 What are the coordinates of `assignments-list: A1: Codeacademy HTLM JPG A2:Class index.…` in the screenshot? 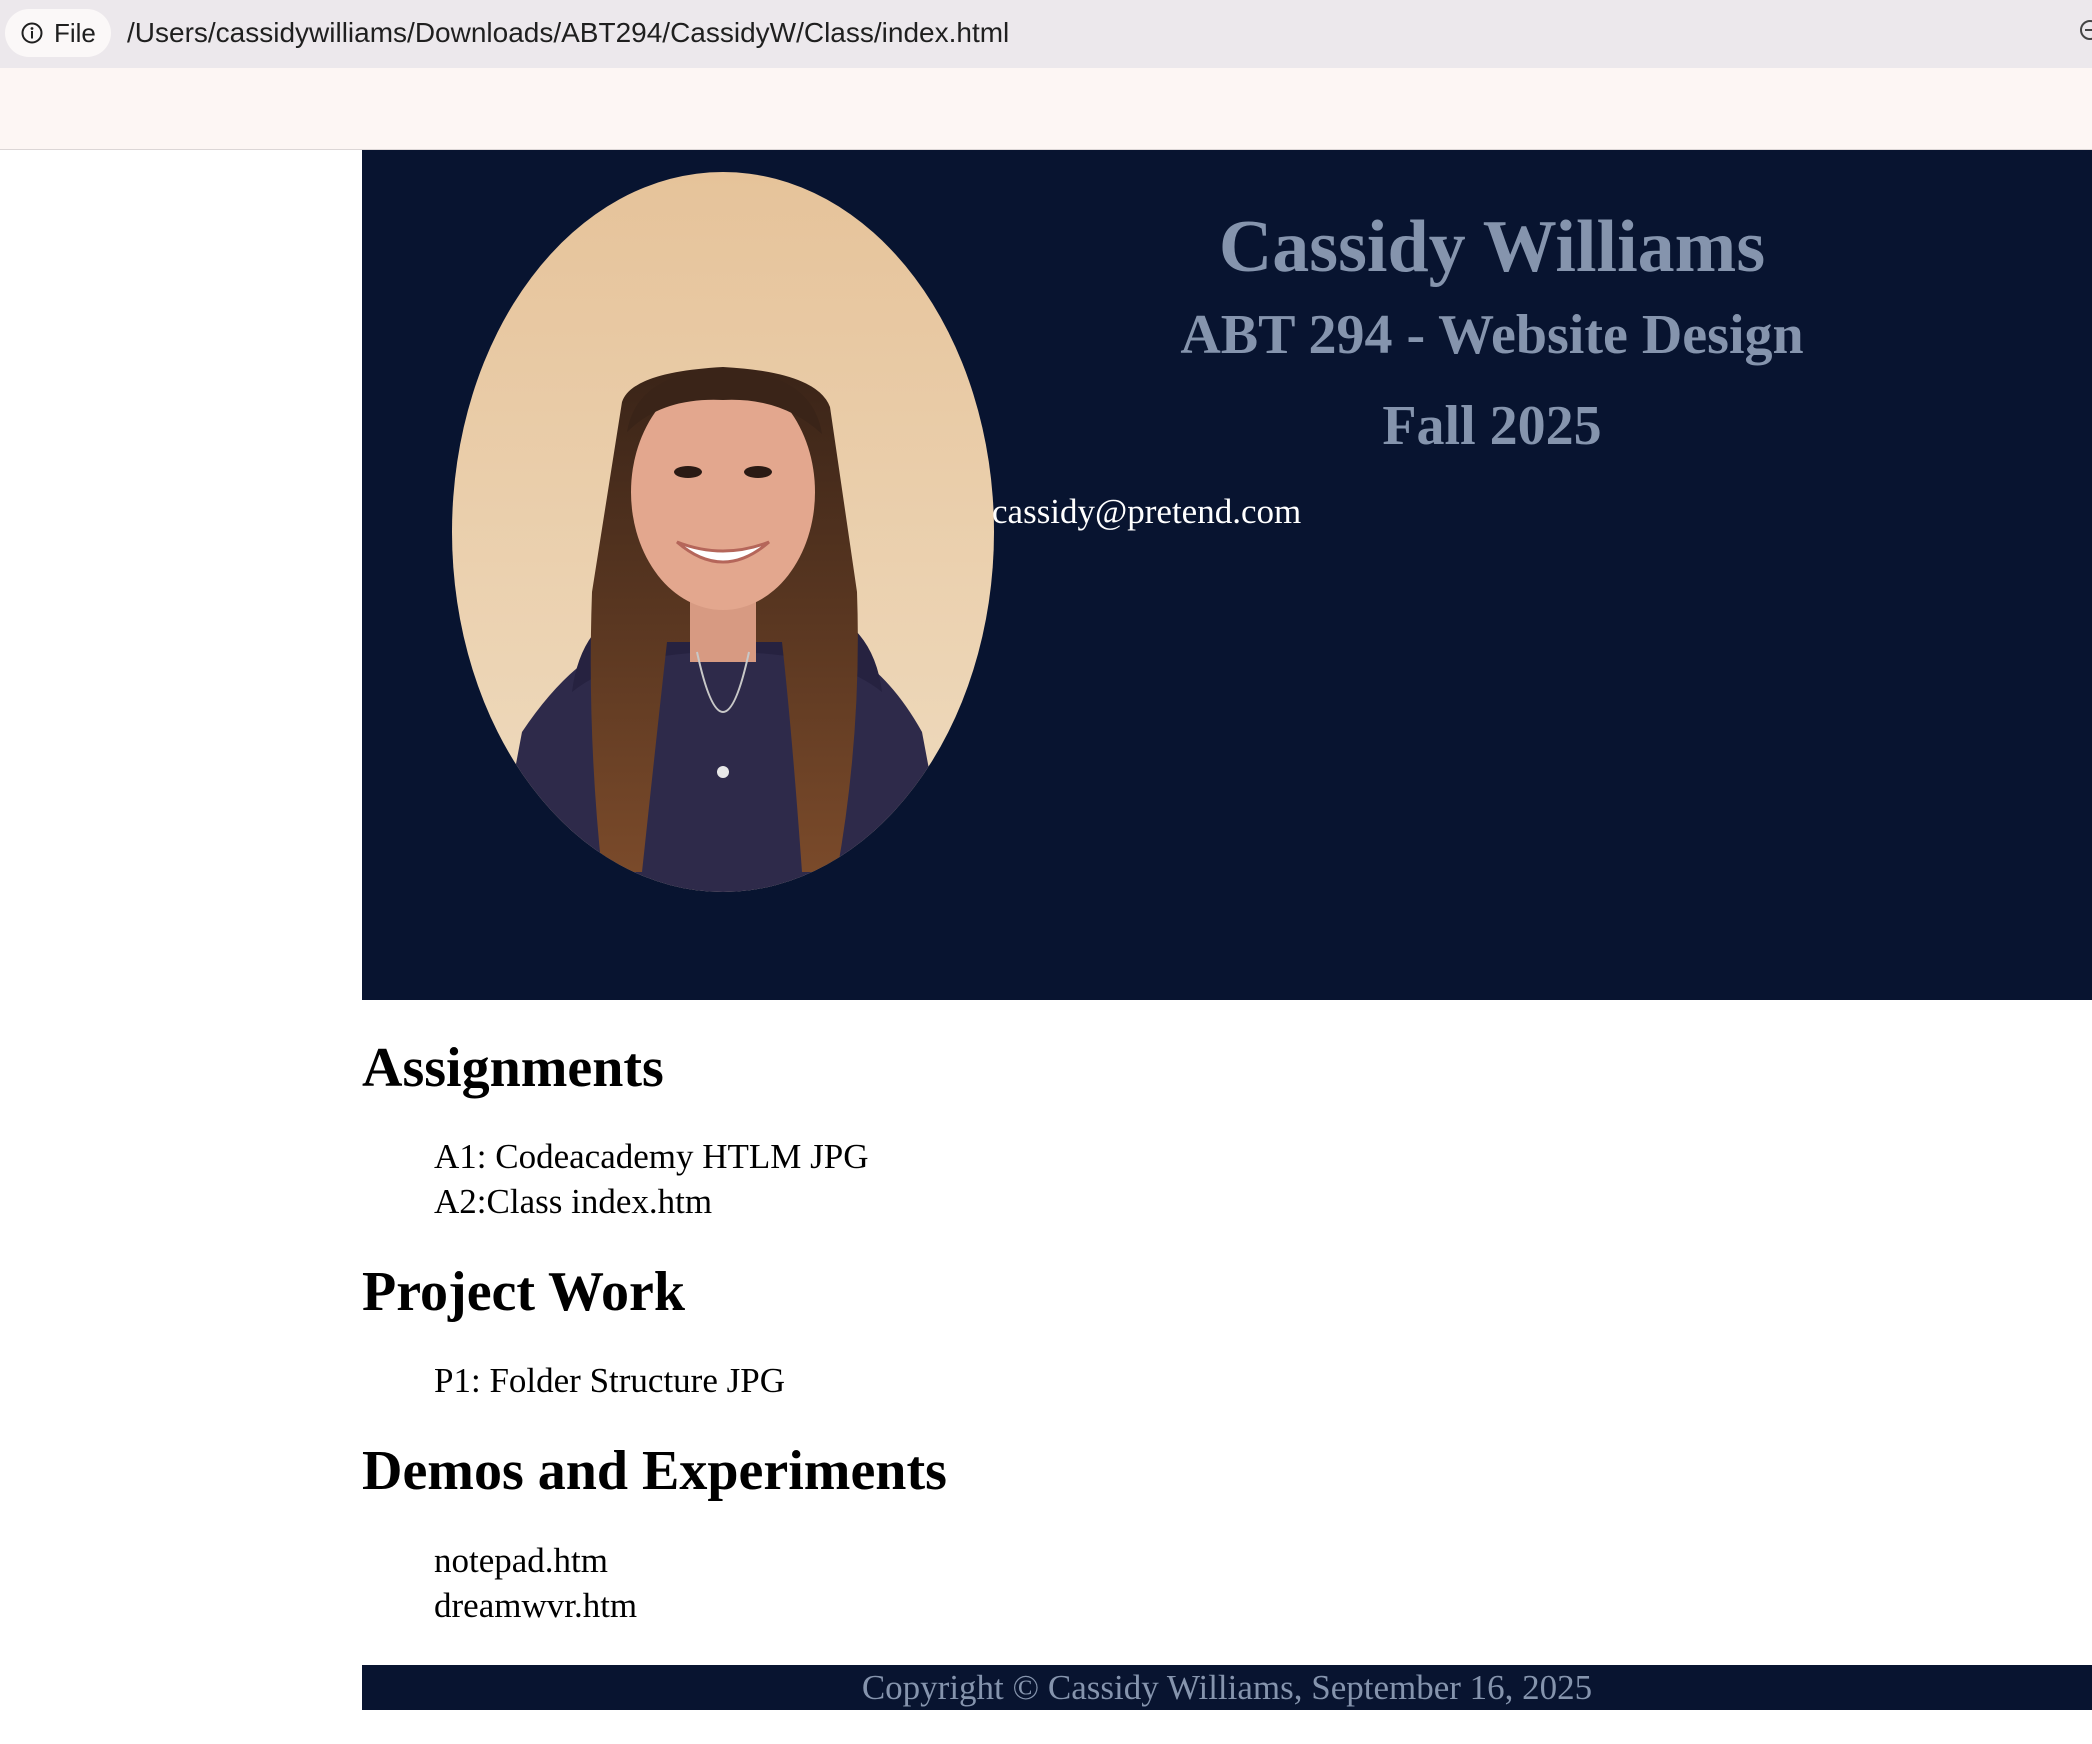 It's located at (651, 1179).